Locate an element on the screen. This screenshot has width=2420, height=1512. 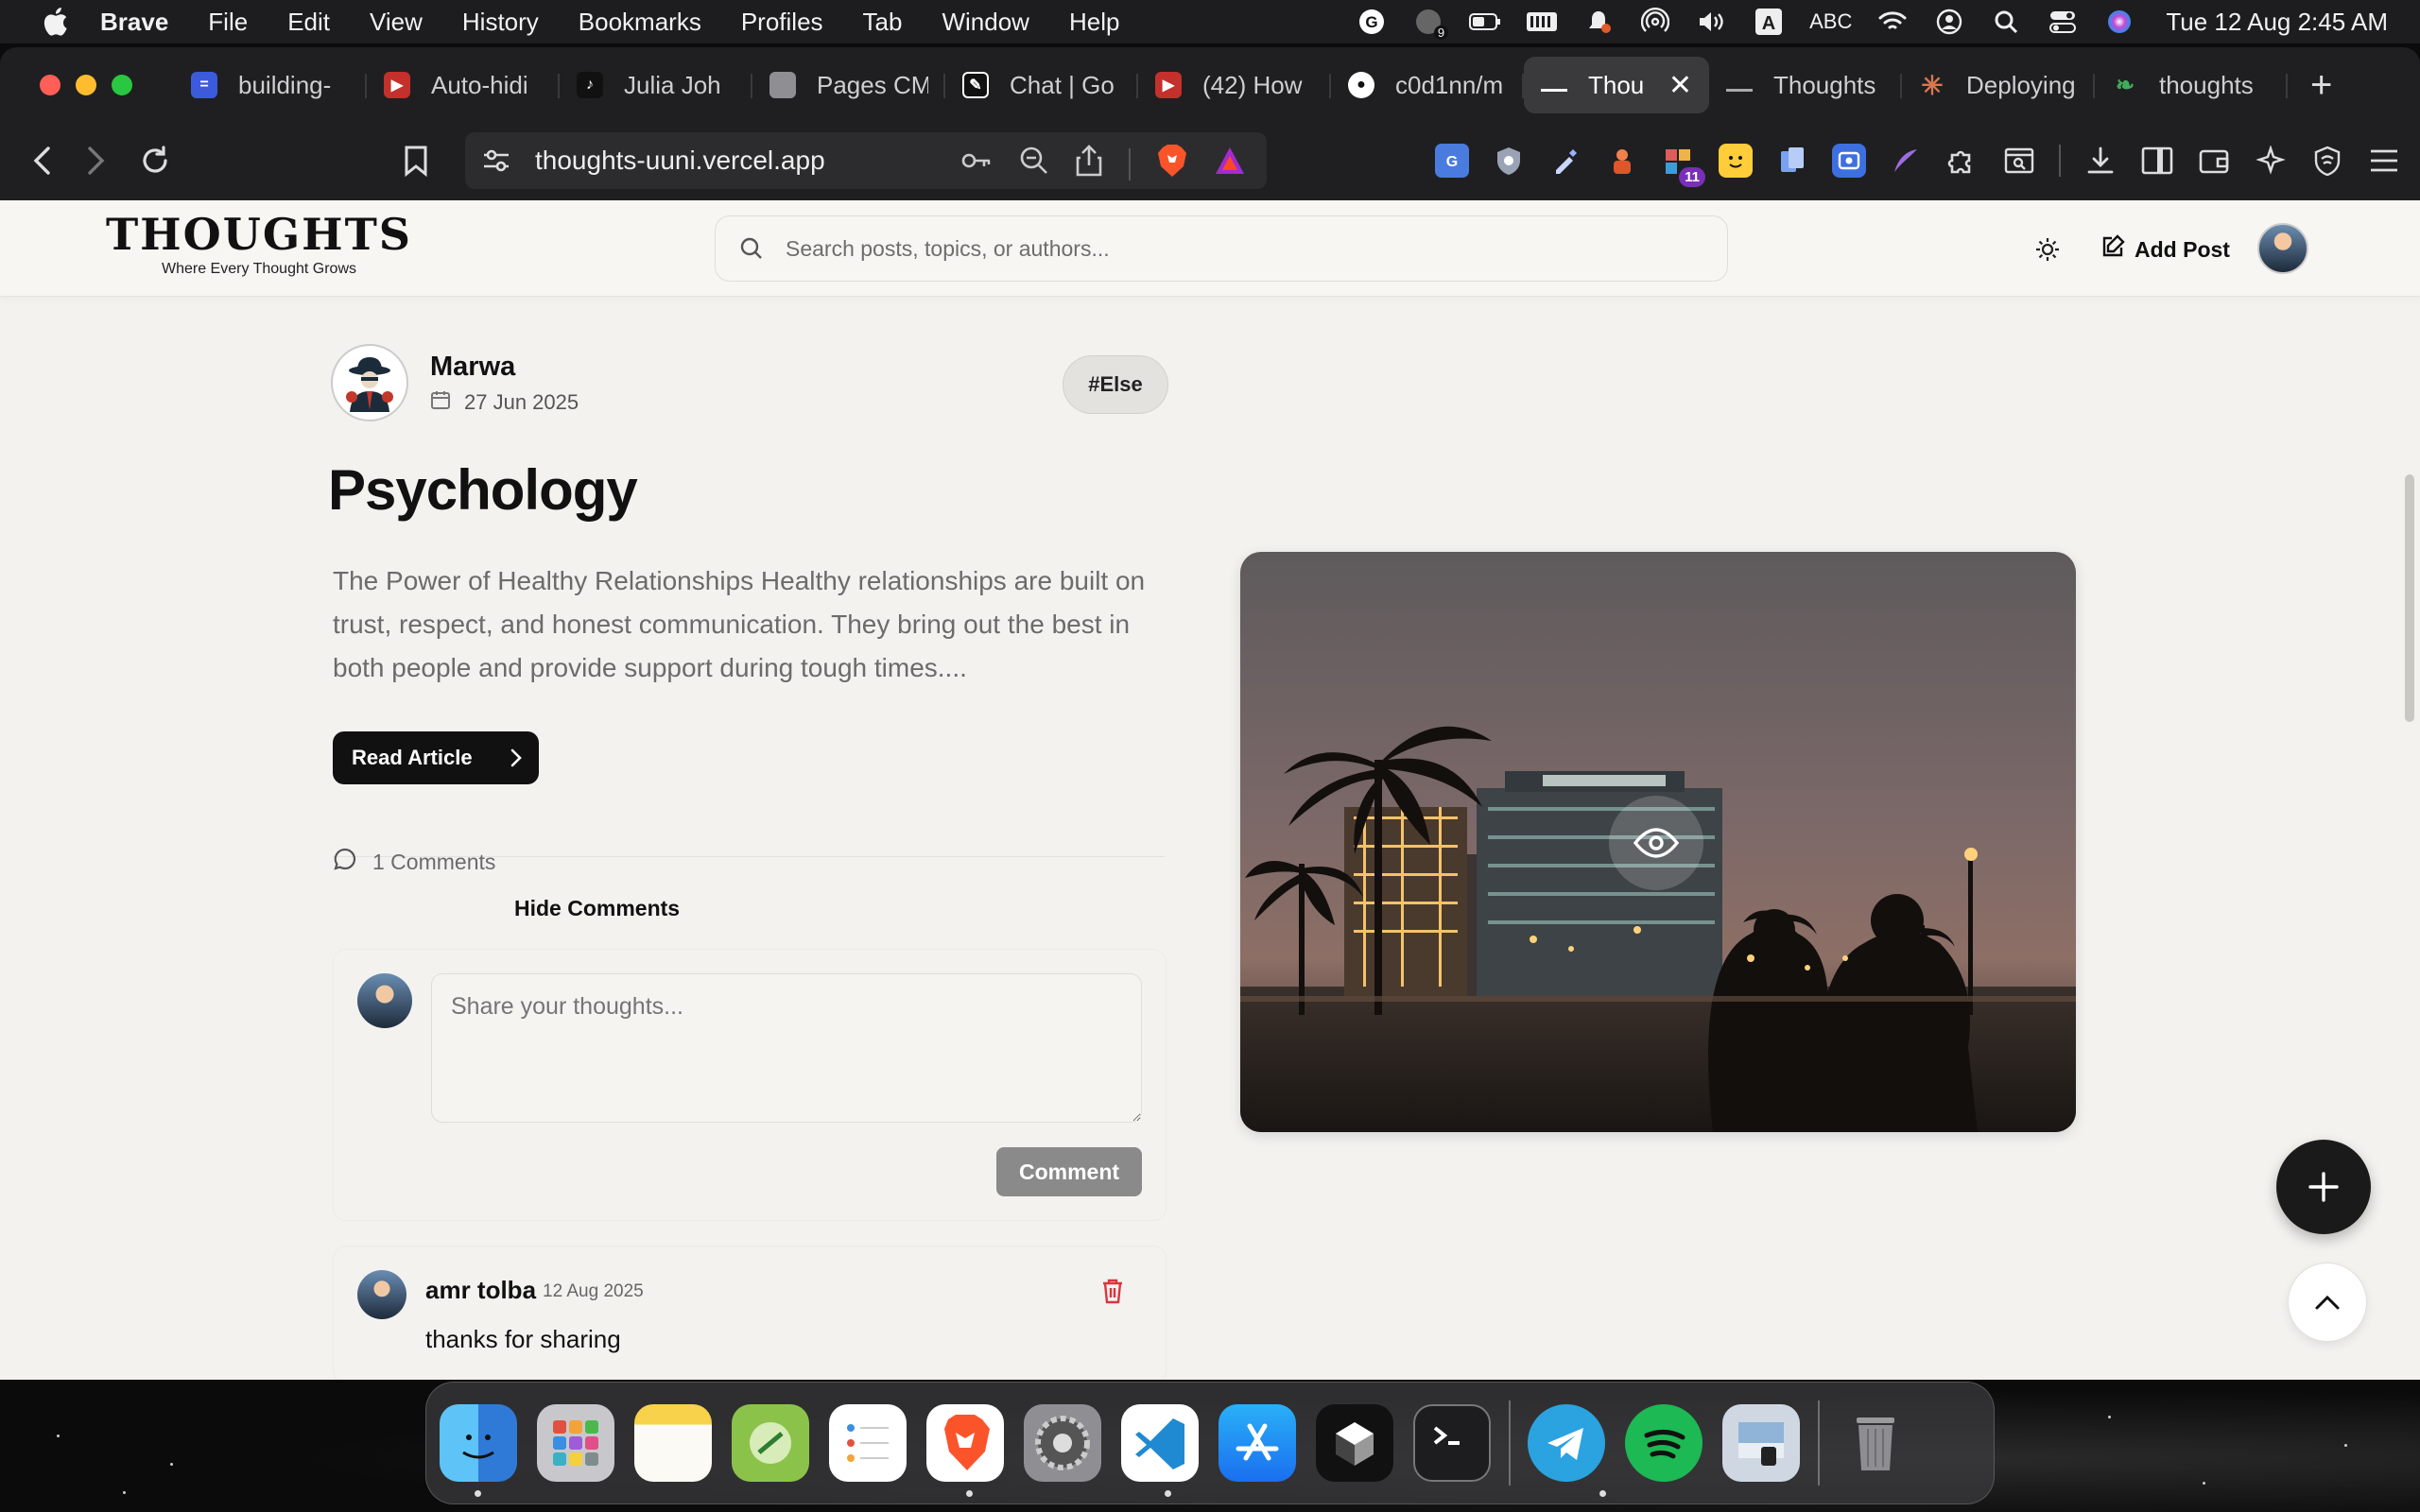
menu-bookmarks: Bookmarks is located at coordinates (640, 22).